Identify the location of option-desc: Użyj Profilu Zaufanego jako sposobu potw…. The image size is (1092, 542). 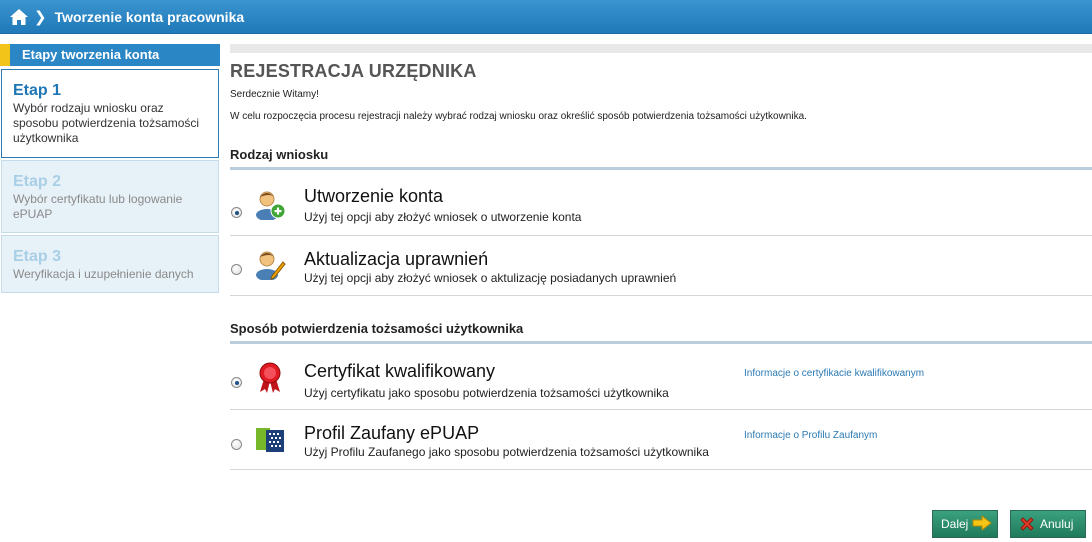
(506, 452).